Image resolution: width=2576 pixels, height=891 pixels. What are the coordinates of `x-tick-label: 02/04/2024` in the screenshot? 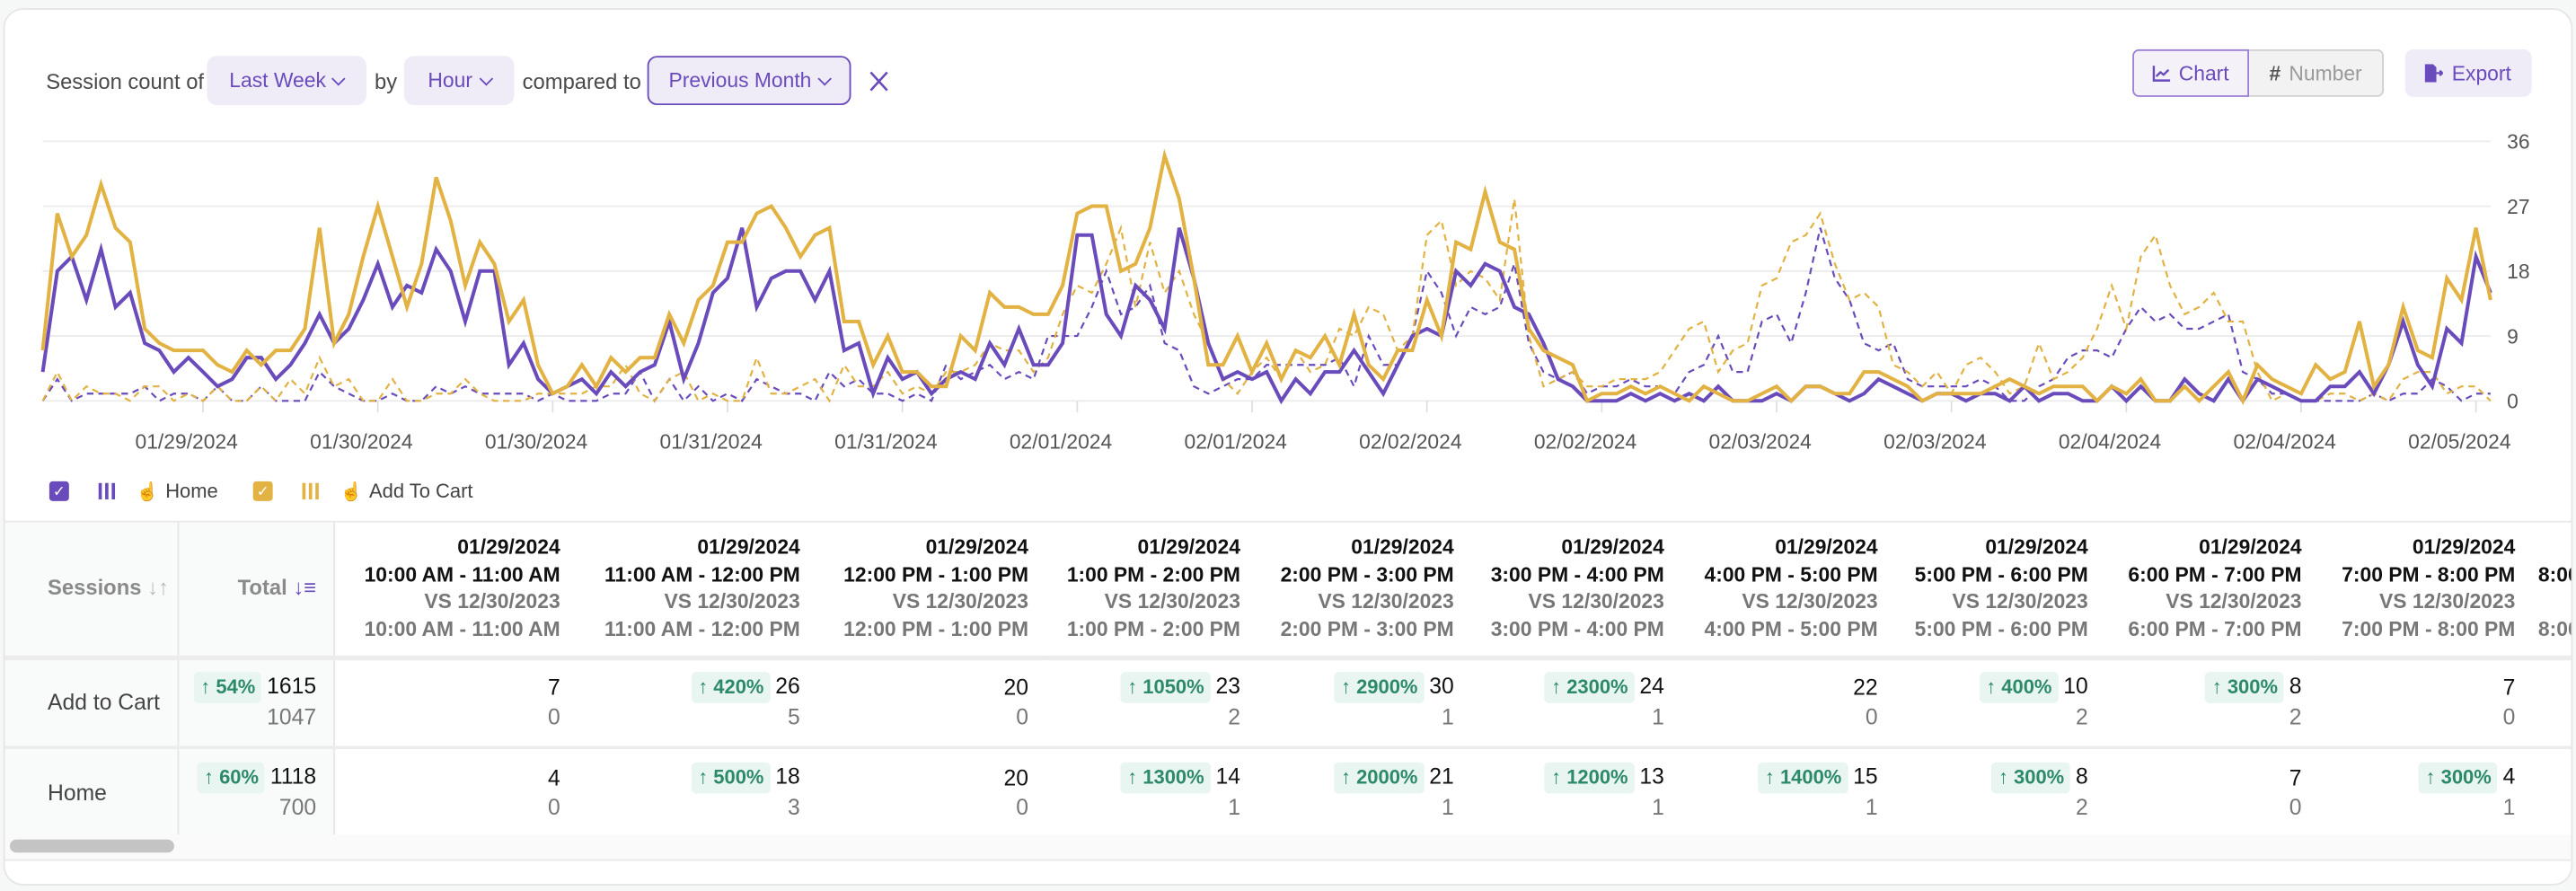 It's located at (2284, 441).